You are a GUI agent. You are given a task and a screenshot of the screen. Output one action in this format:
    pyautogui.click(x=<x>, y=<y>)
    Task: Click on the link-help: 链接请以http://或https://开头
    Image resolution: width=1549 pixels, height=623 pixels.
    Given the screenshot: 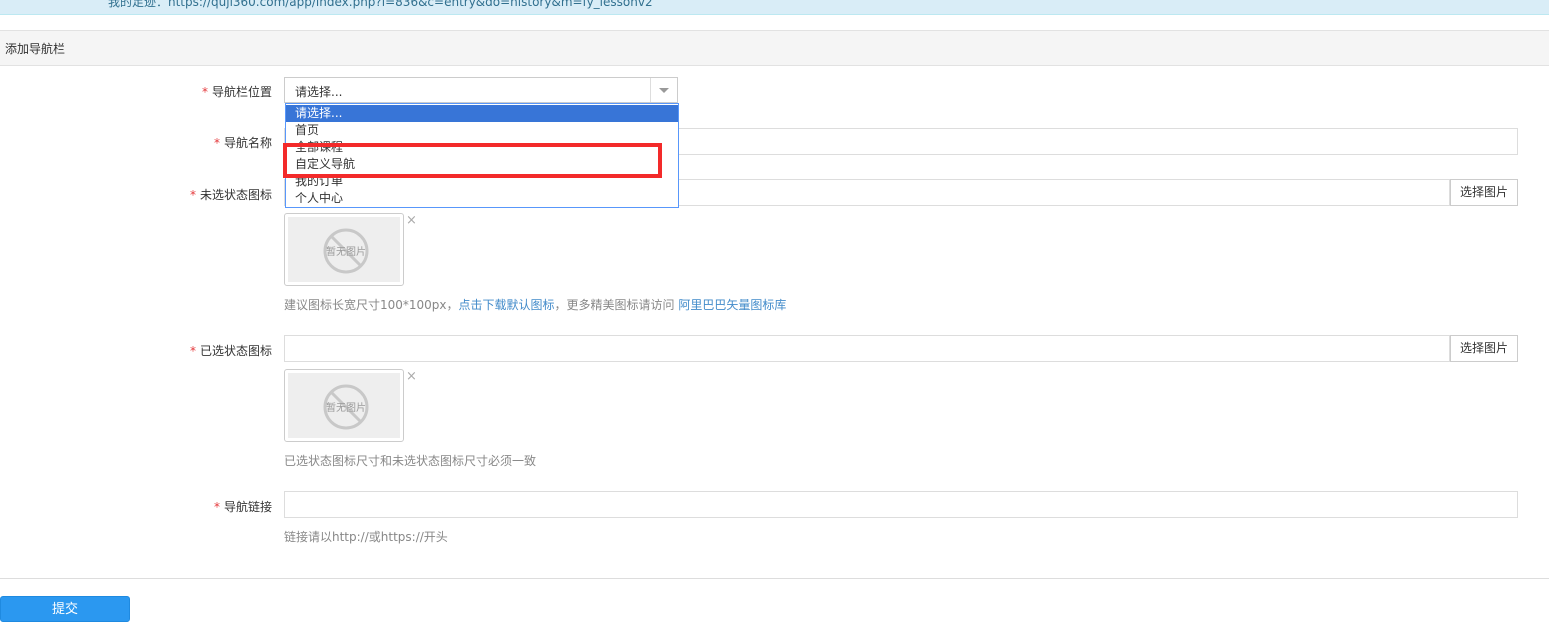 What is the action you would take?
    pyautogui.click(x=366, y=537)
    